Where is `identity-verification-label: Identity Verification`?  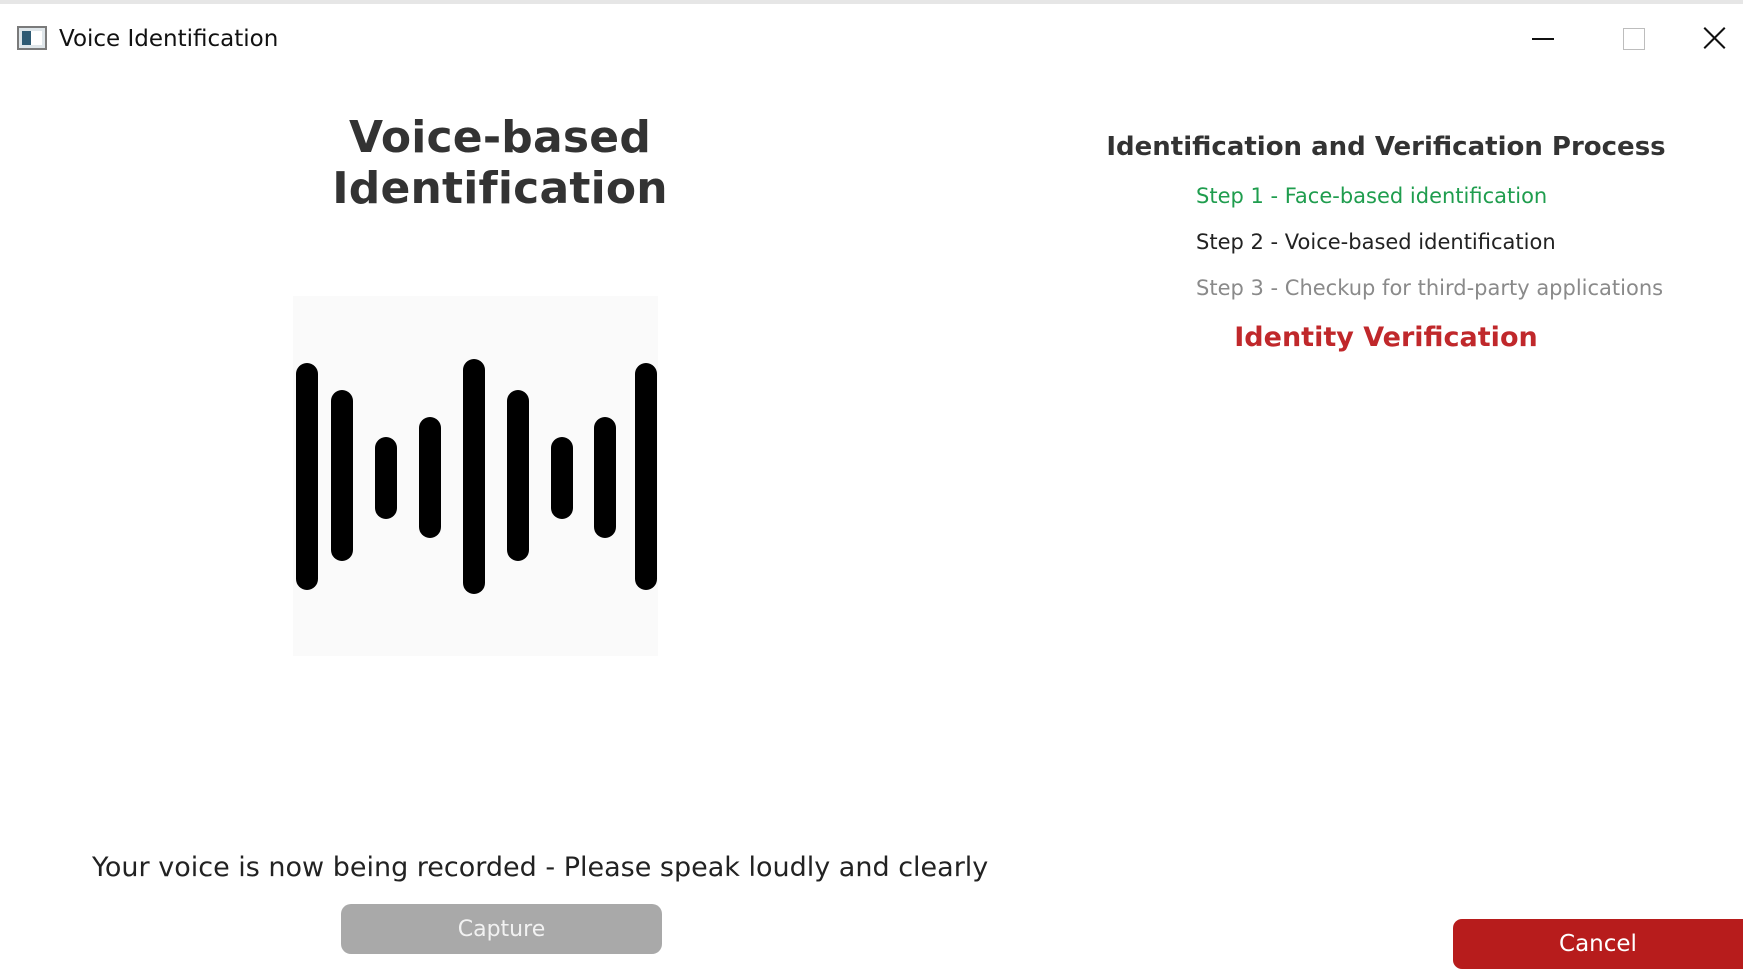 identity-verification-label: Identity Verification is located at coordinates (1386, 337).